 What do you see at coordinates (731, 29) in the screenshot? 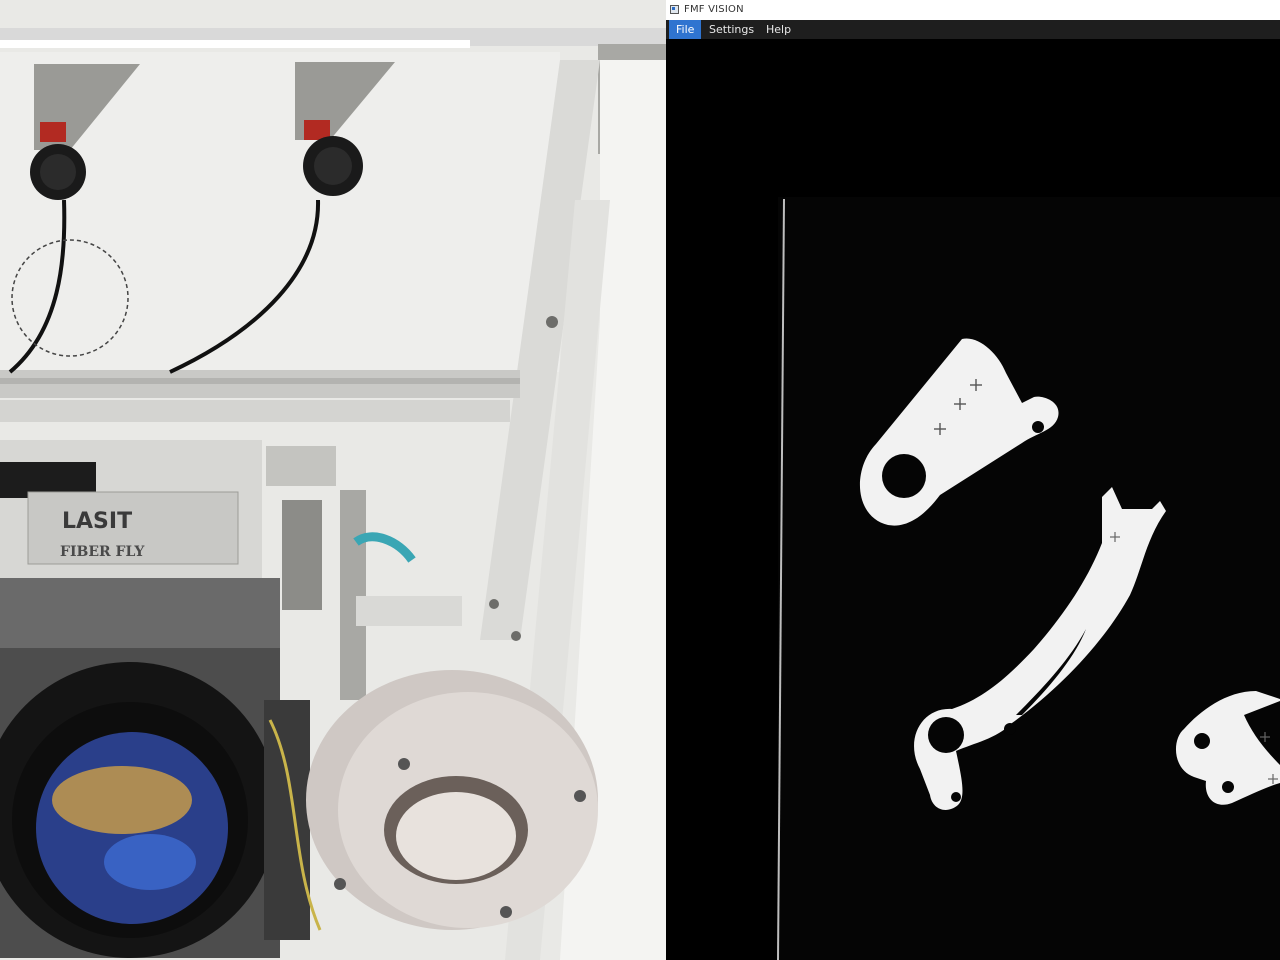
I see `menu-settings: Settings` at bounding box center [731, 29].